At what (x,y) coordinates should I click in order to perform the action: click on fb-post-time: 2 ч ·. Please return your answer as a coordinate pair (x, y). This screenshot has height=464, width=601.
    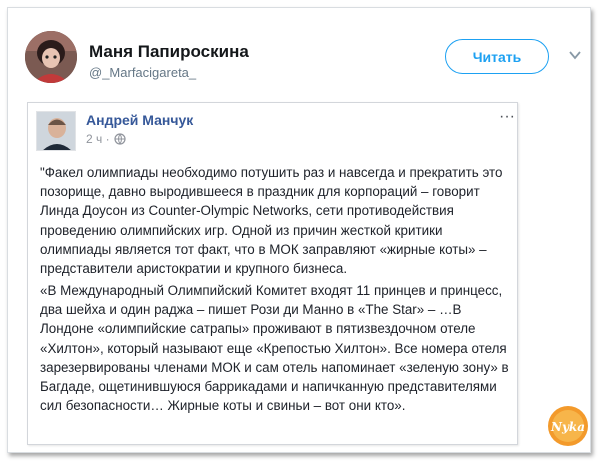
    Looking at the image, I should click on (98, 139).